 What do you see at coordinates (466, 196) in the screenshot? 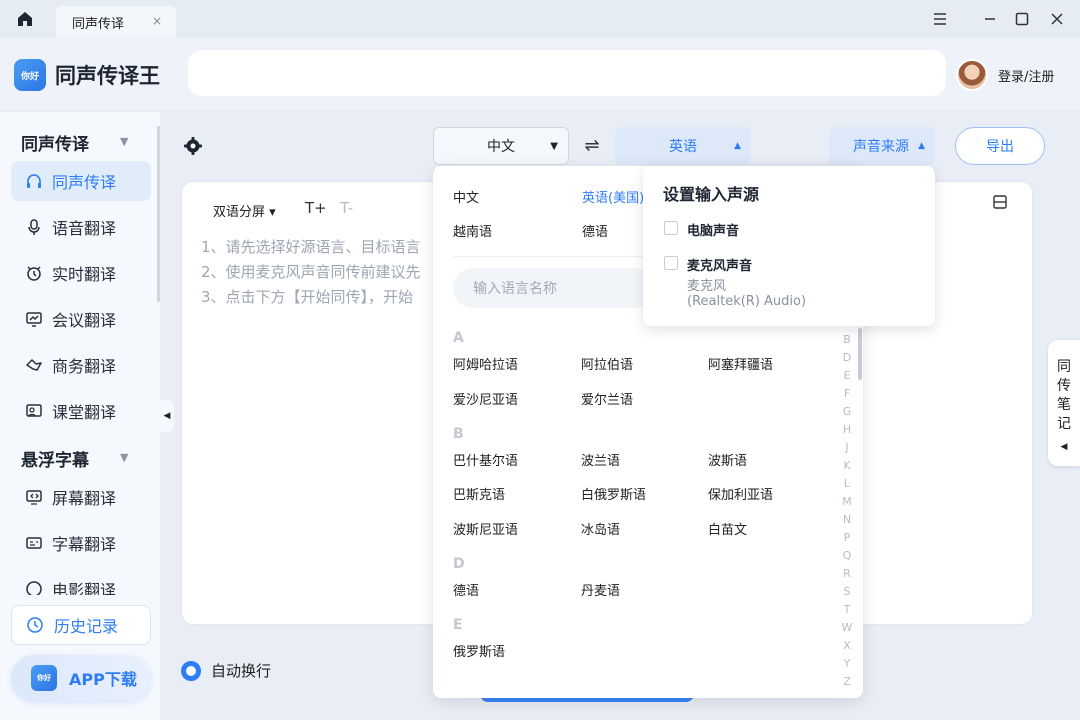
I see `lang-option: 中文` at bounding box center [466, 196].